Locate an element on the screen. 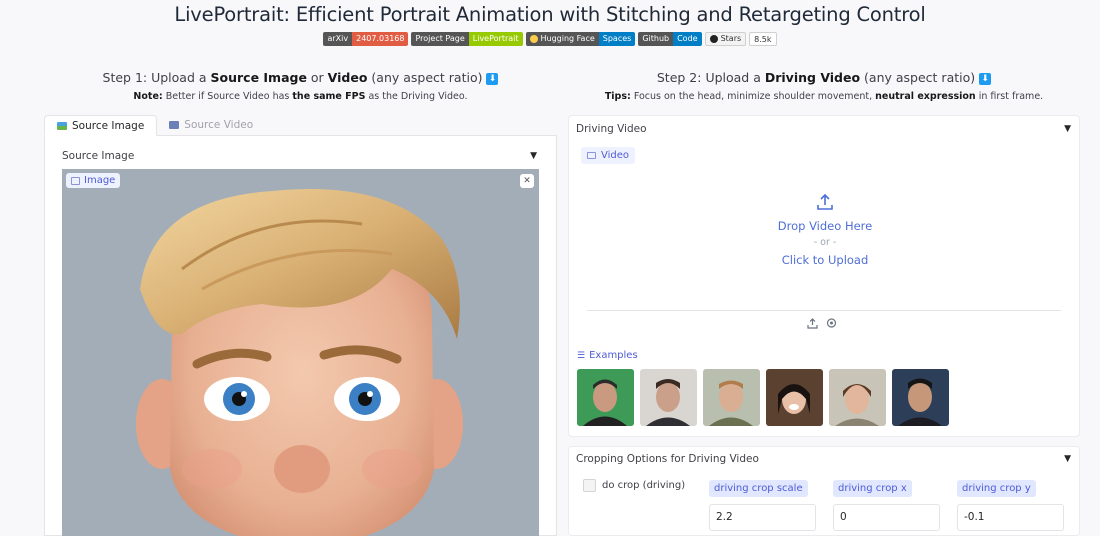 The width and height of the screenshot is (1100, 536). arxiv-badge-label: arXiv is located at coordinates (338, 39).